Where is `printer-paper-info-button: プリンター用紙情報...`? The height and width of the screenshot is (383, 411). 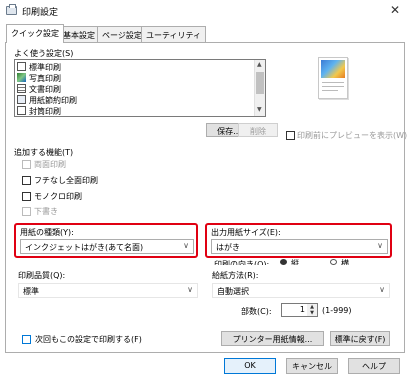
printer-paper-info-button: プリンター用紙情報... is located at coordinates (272, 338).